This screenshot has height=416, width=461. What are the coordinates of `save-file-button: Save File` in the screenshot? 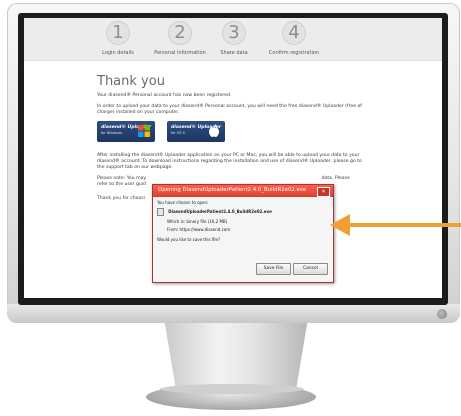 It's located at (273, 269).